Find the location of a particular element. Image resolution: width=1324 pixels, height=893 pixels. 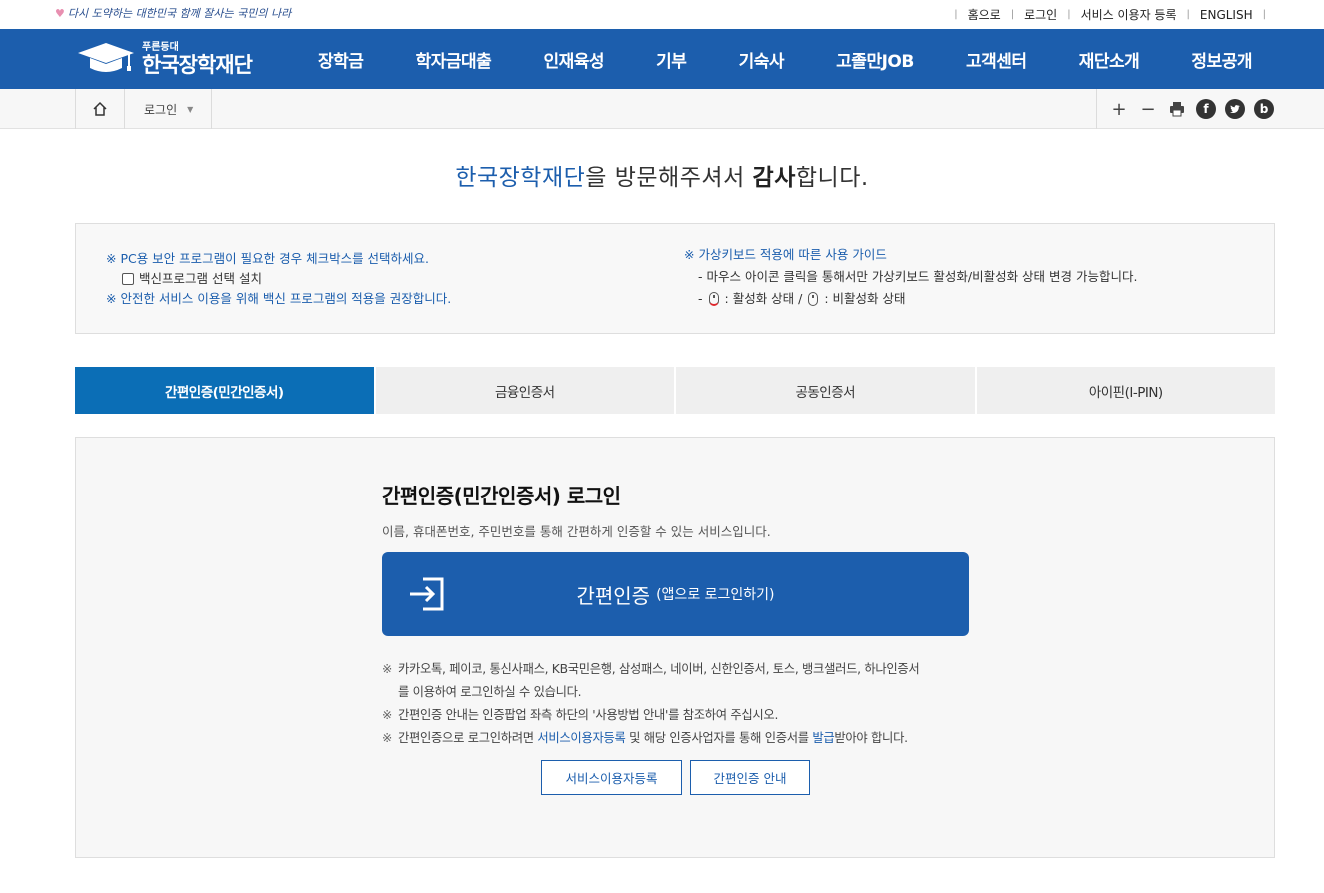

inactive-state-label: : 비활성화 상태 is located at coordinates (865, 298).